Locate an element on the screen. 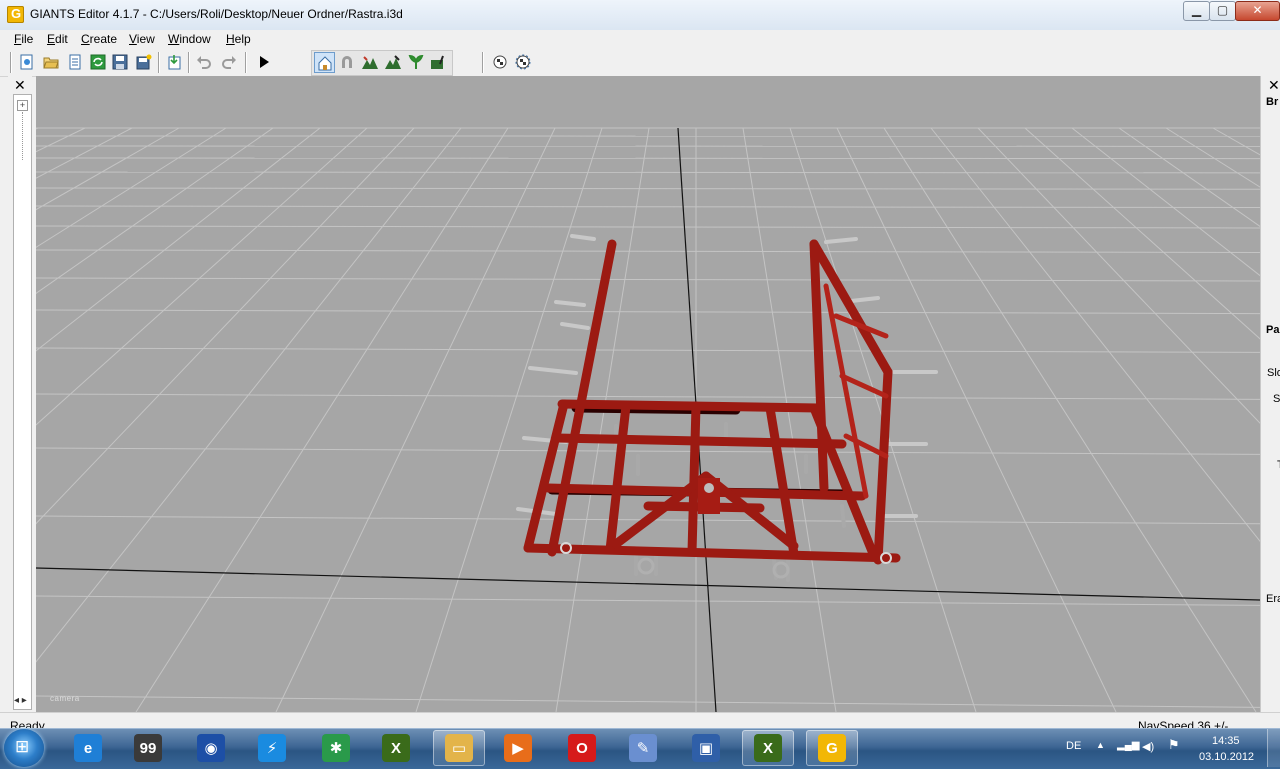 This screenshot has height=769, width=1280. taskbar-app-button: e is located at coordinates (88, 748).